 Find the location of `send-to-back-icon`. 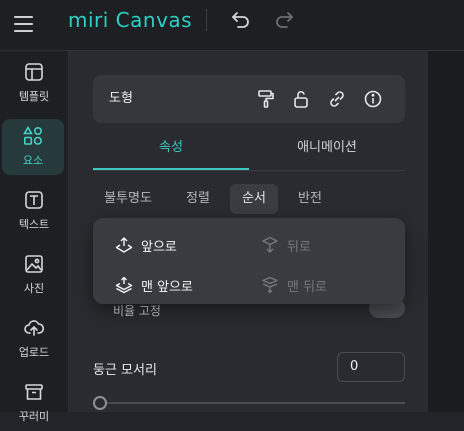

send-to-back-icon is located at coordinates (270, 285).